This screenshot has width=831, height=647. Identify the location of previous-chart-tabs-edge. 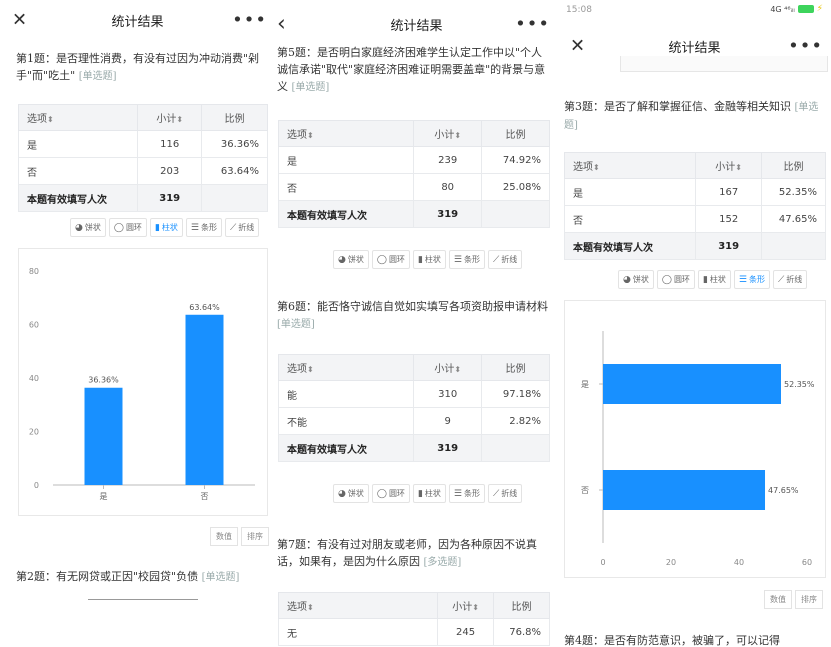
(724, 64).